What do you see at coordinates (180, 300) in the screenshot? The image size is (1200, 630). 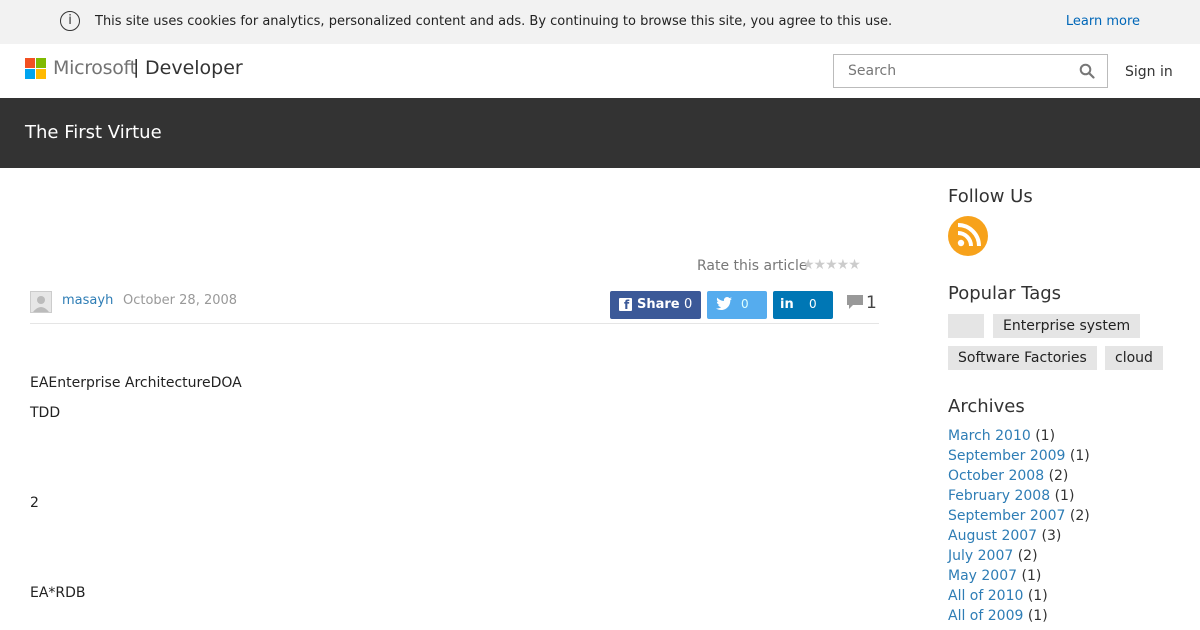 I see `post-date: October 28, 2008` at bounding box center [180, 300].